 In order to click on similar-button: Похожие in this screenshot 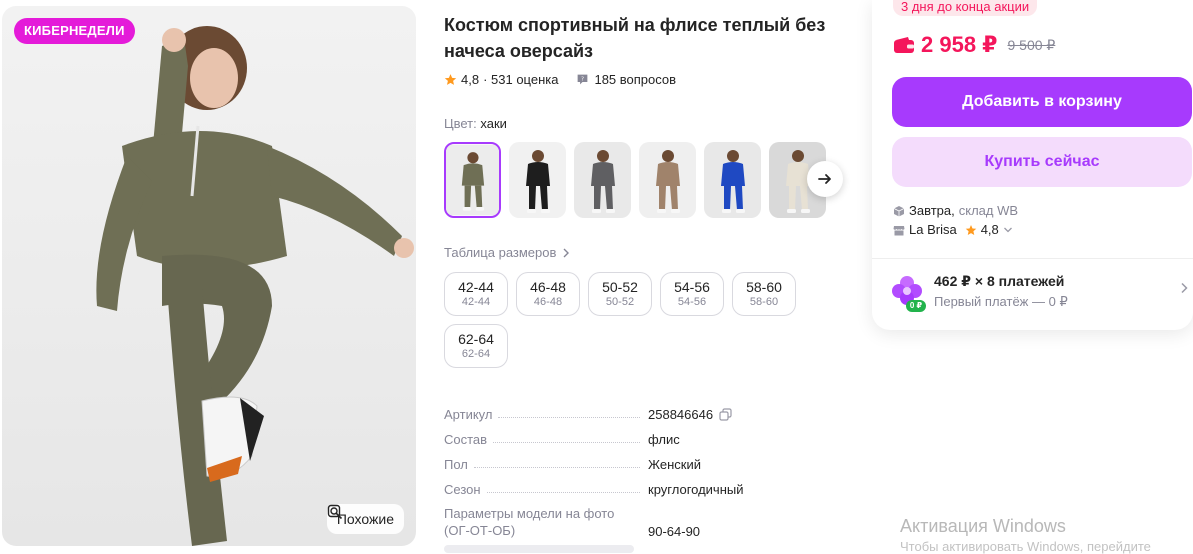, I will do `click(365, 519)`.